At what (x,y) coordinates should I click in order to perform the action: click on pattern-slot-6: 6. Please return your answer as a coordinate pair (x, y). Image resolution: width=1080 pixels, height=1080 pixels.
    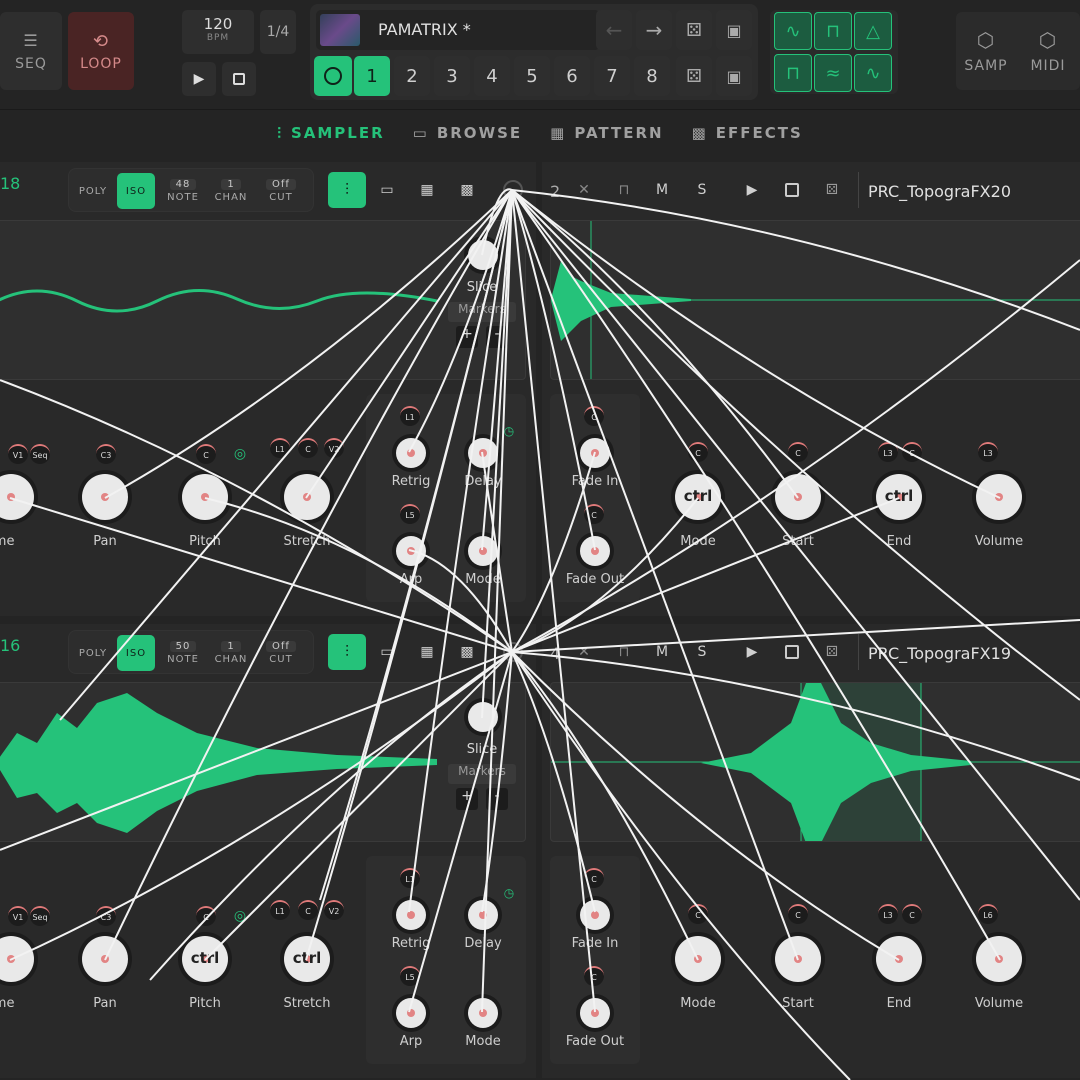
    Looking at the image, I should click on (572, 76).